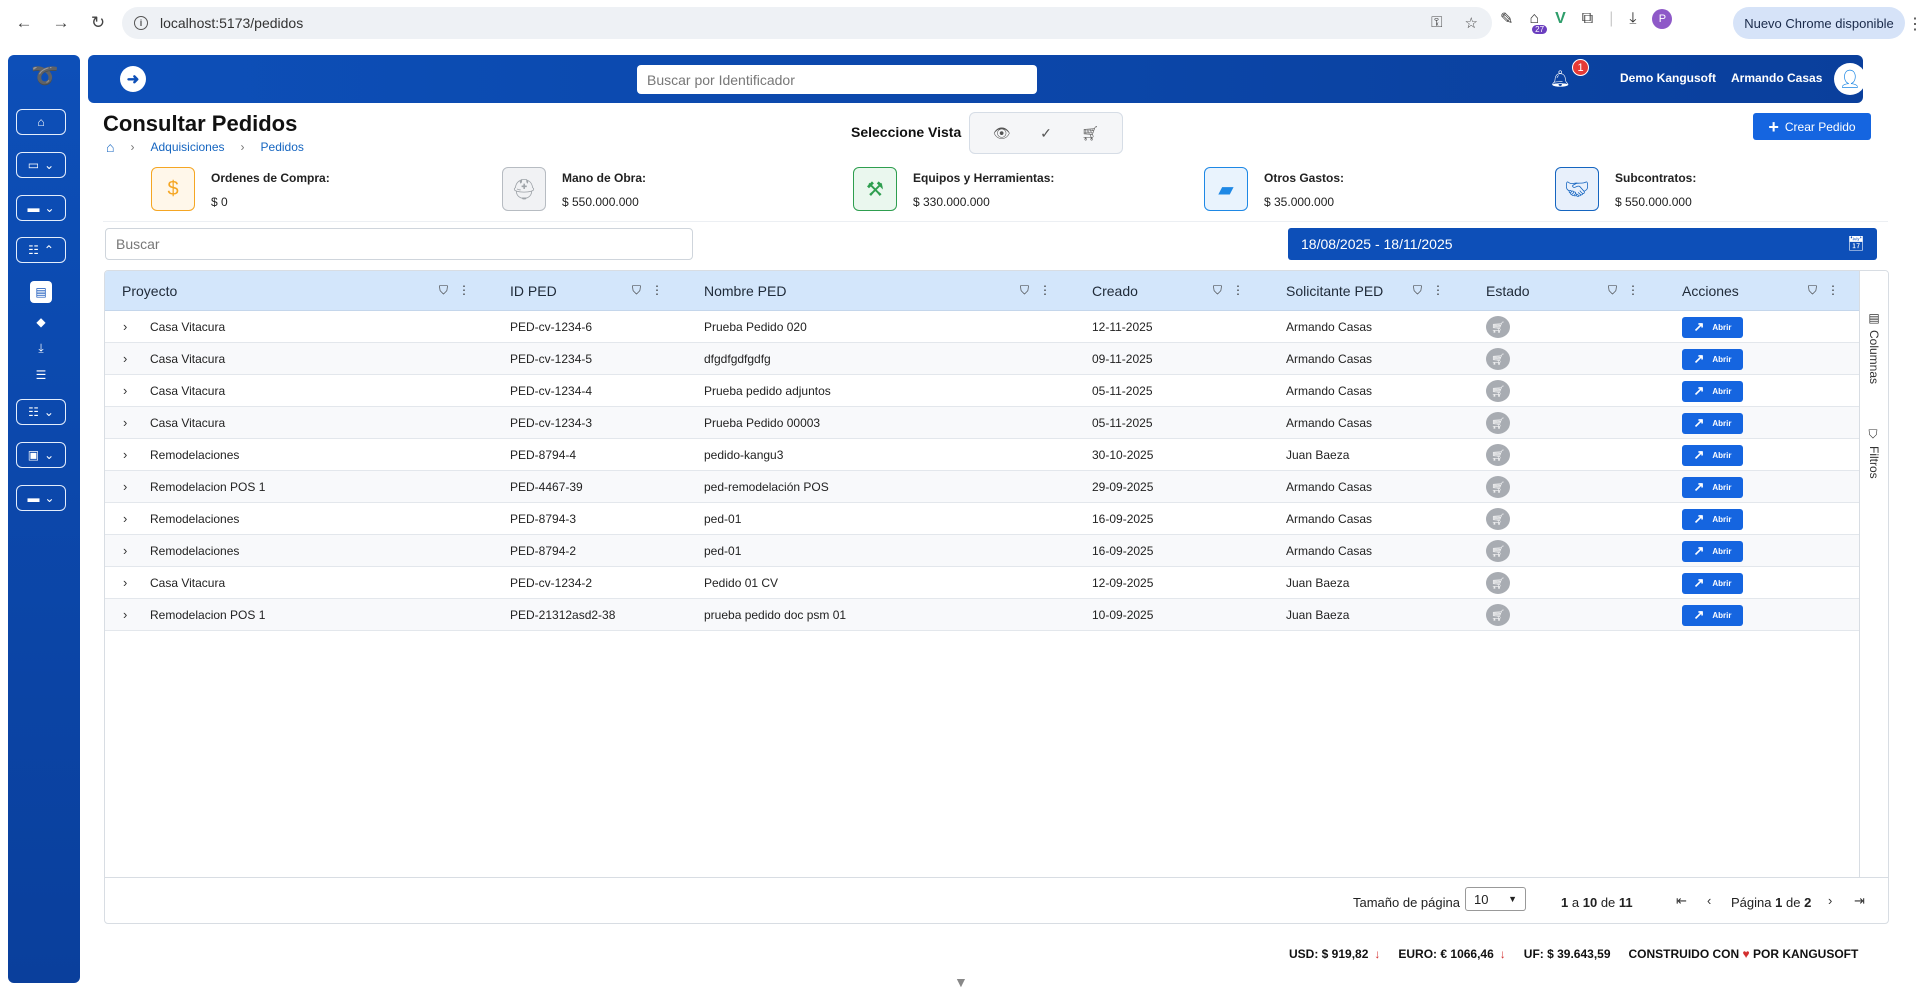 The height and width of the screenshot is (993, 1920). Describe the element at coordinates (533, 291) in the screenshot. I see `column-header-id: ID PED` at that location.